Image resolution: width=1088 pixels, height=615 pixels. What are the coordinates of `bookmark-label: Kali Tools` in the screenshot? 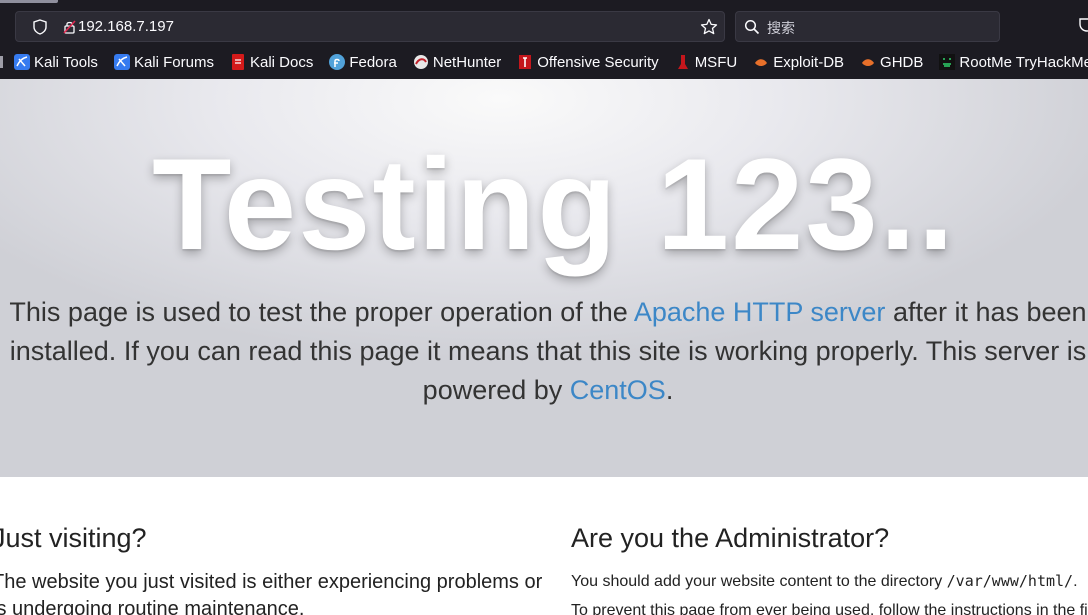 It's located at (66, 62).